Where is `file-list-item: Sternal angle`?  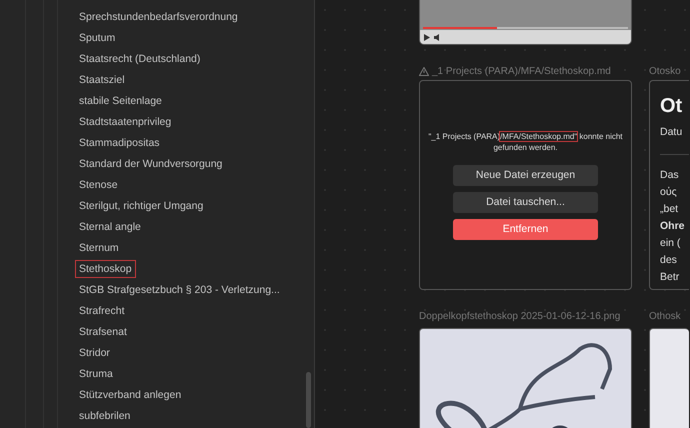 file-list-item: Sternal angle is located at coordinates (110, 226).